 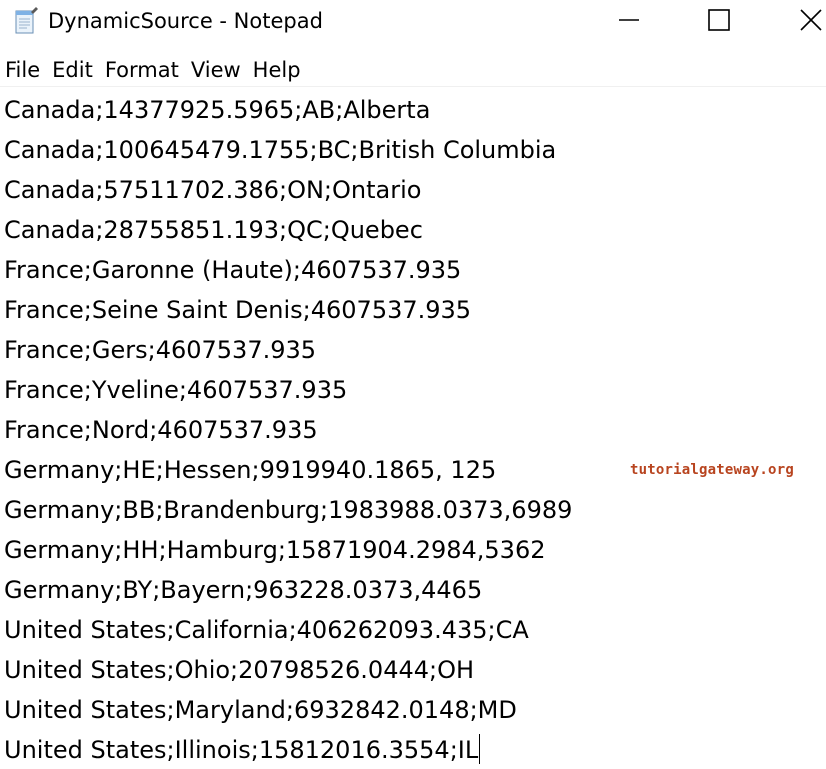 What do you see at coordinates (238, 310) in the screenshot?
I see `text-line: France;Seine Saint Denis;4607537.935` at bounding box center [238, 310].